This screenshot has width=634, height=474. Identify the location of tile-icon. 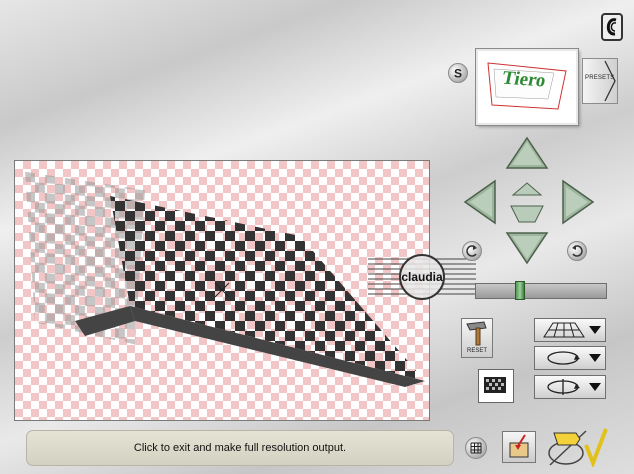
(495, 385).